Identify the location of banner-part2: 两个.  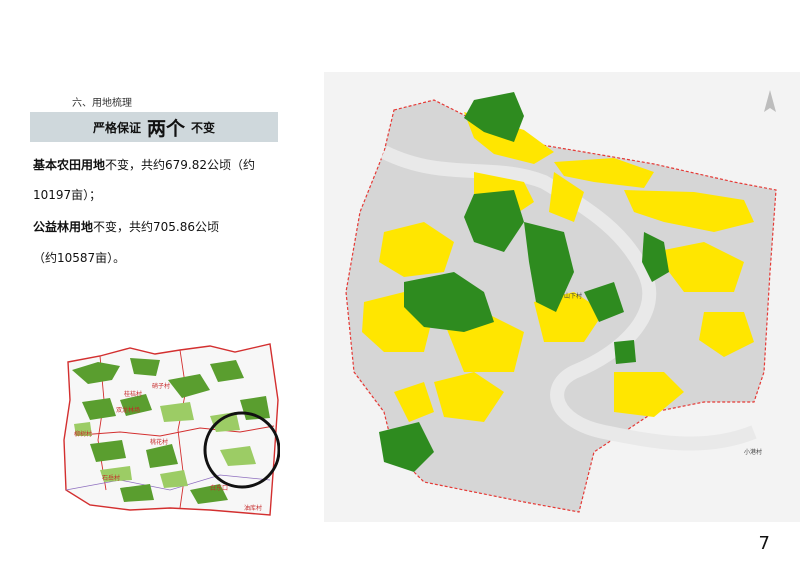
(165, 128).